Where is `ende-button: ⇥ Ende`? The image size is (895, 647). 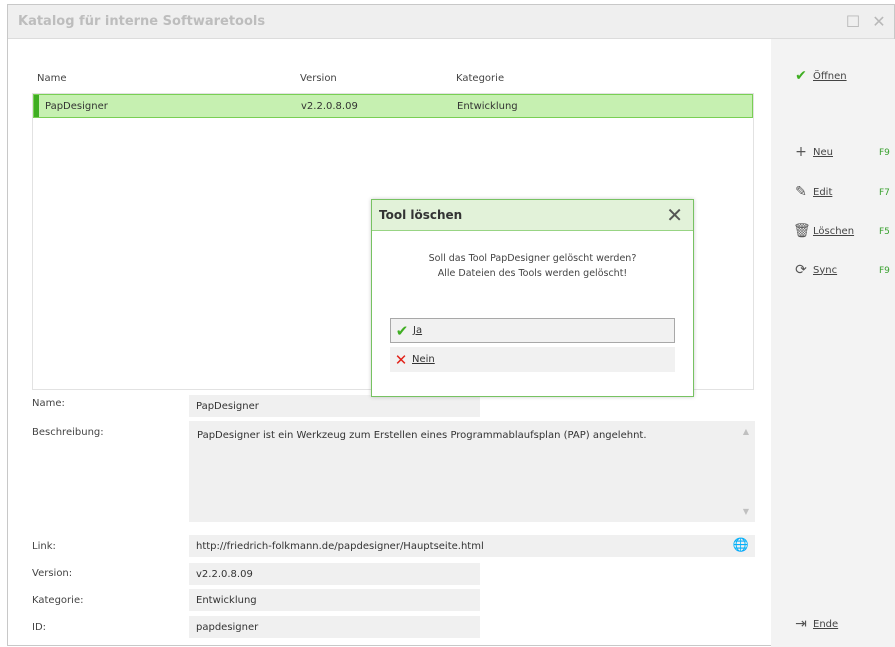 ende-button: ⇥ Ende is located at coordinates (815, 624).